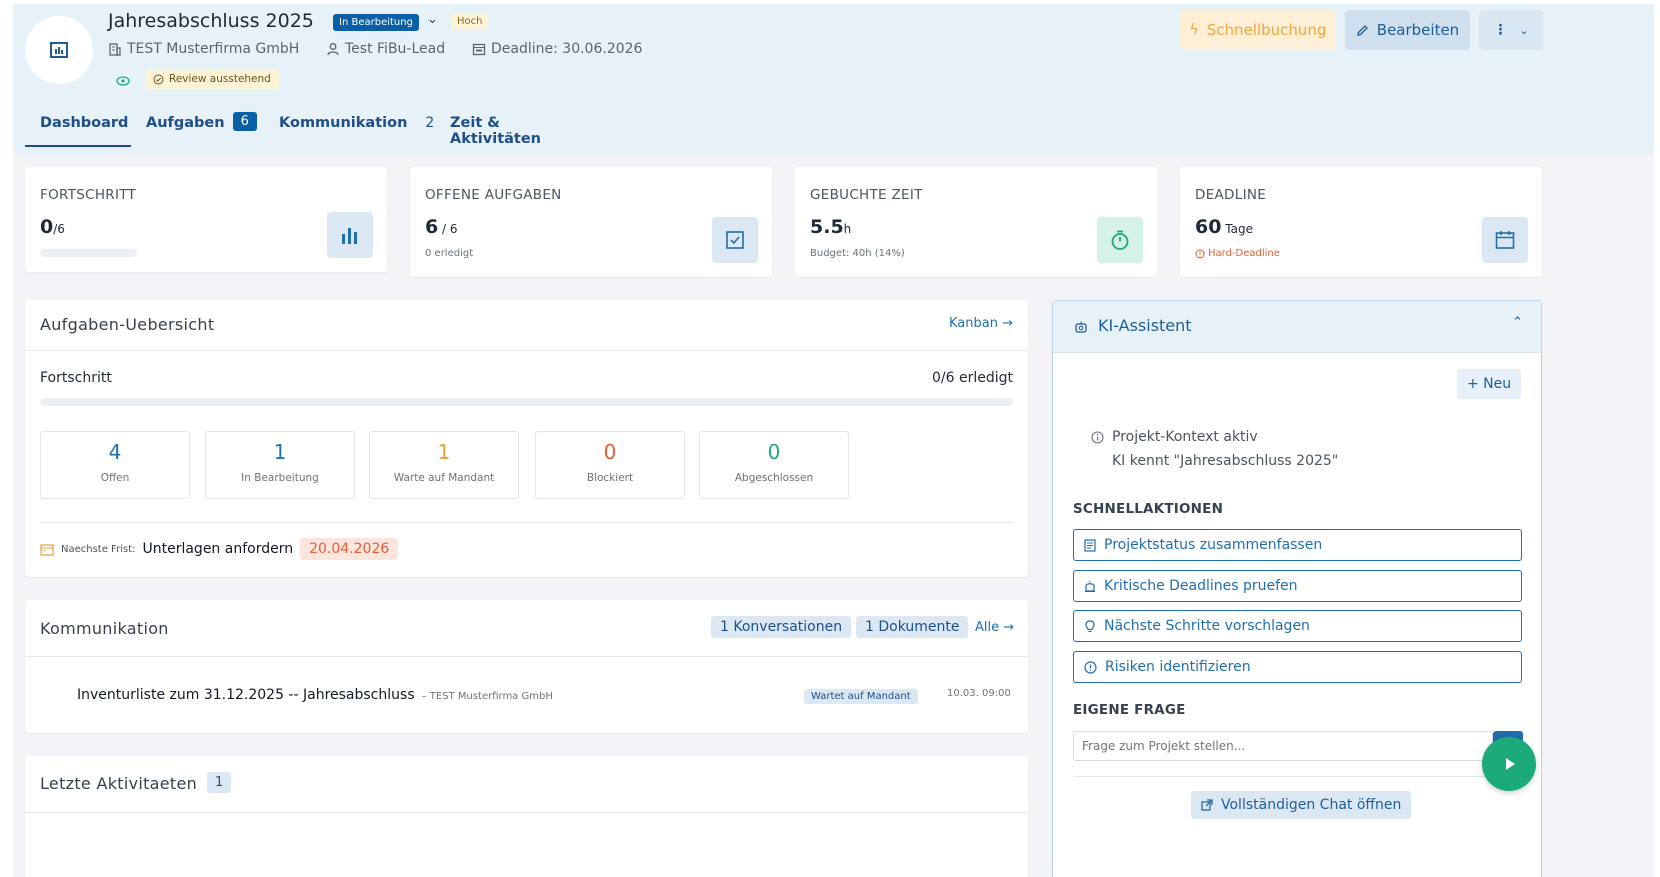 This screenshot has height=877, width=1660. I want to click on tab-dashboard: Dashboard, so click(78, 128).